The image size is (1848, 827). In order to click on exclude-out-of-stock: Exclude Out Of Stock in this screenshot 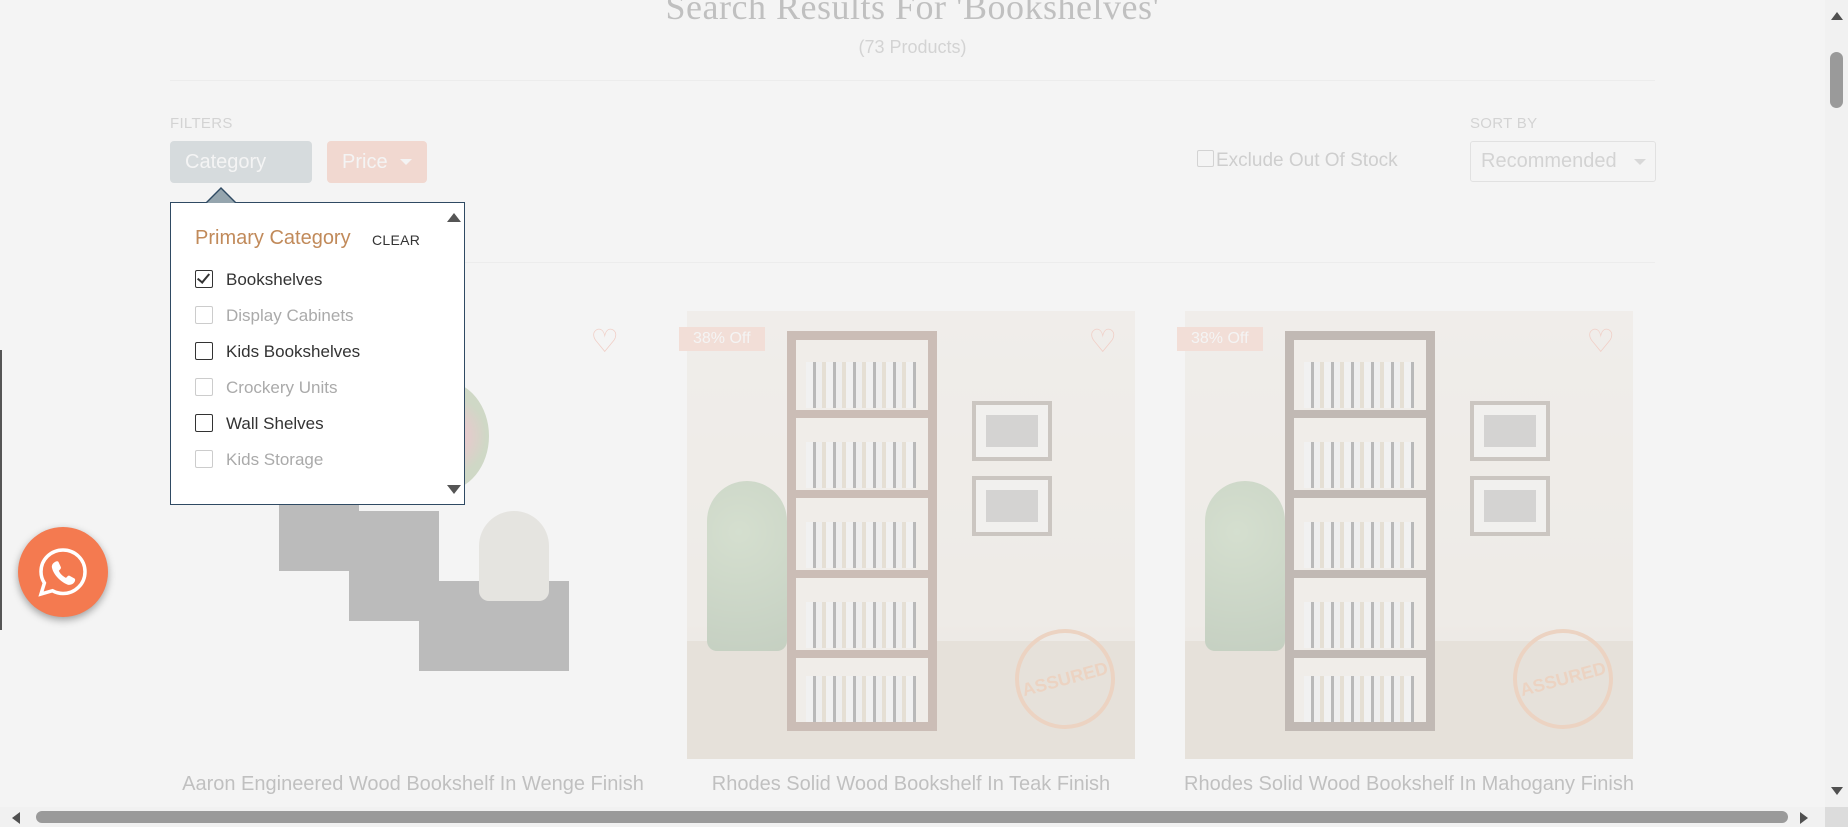, I will do `click(1297, 161)`.